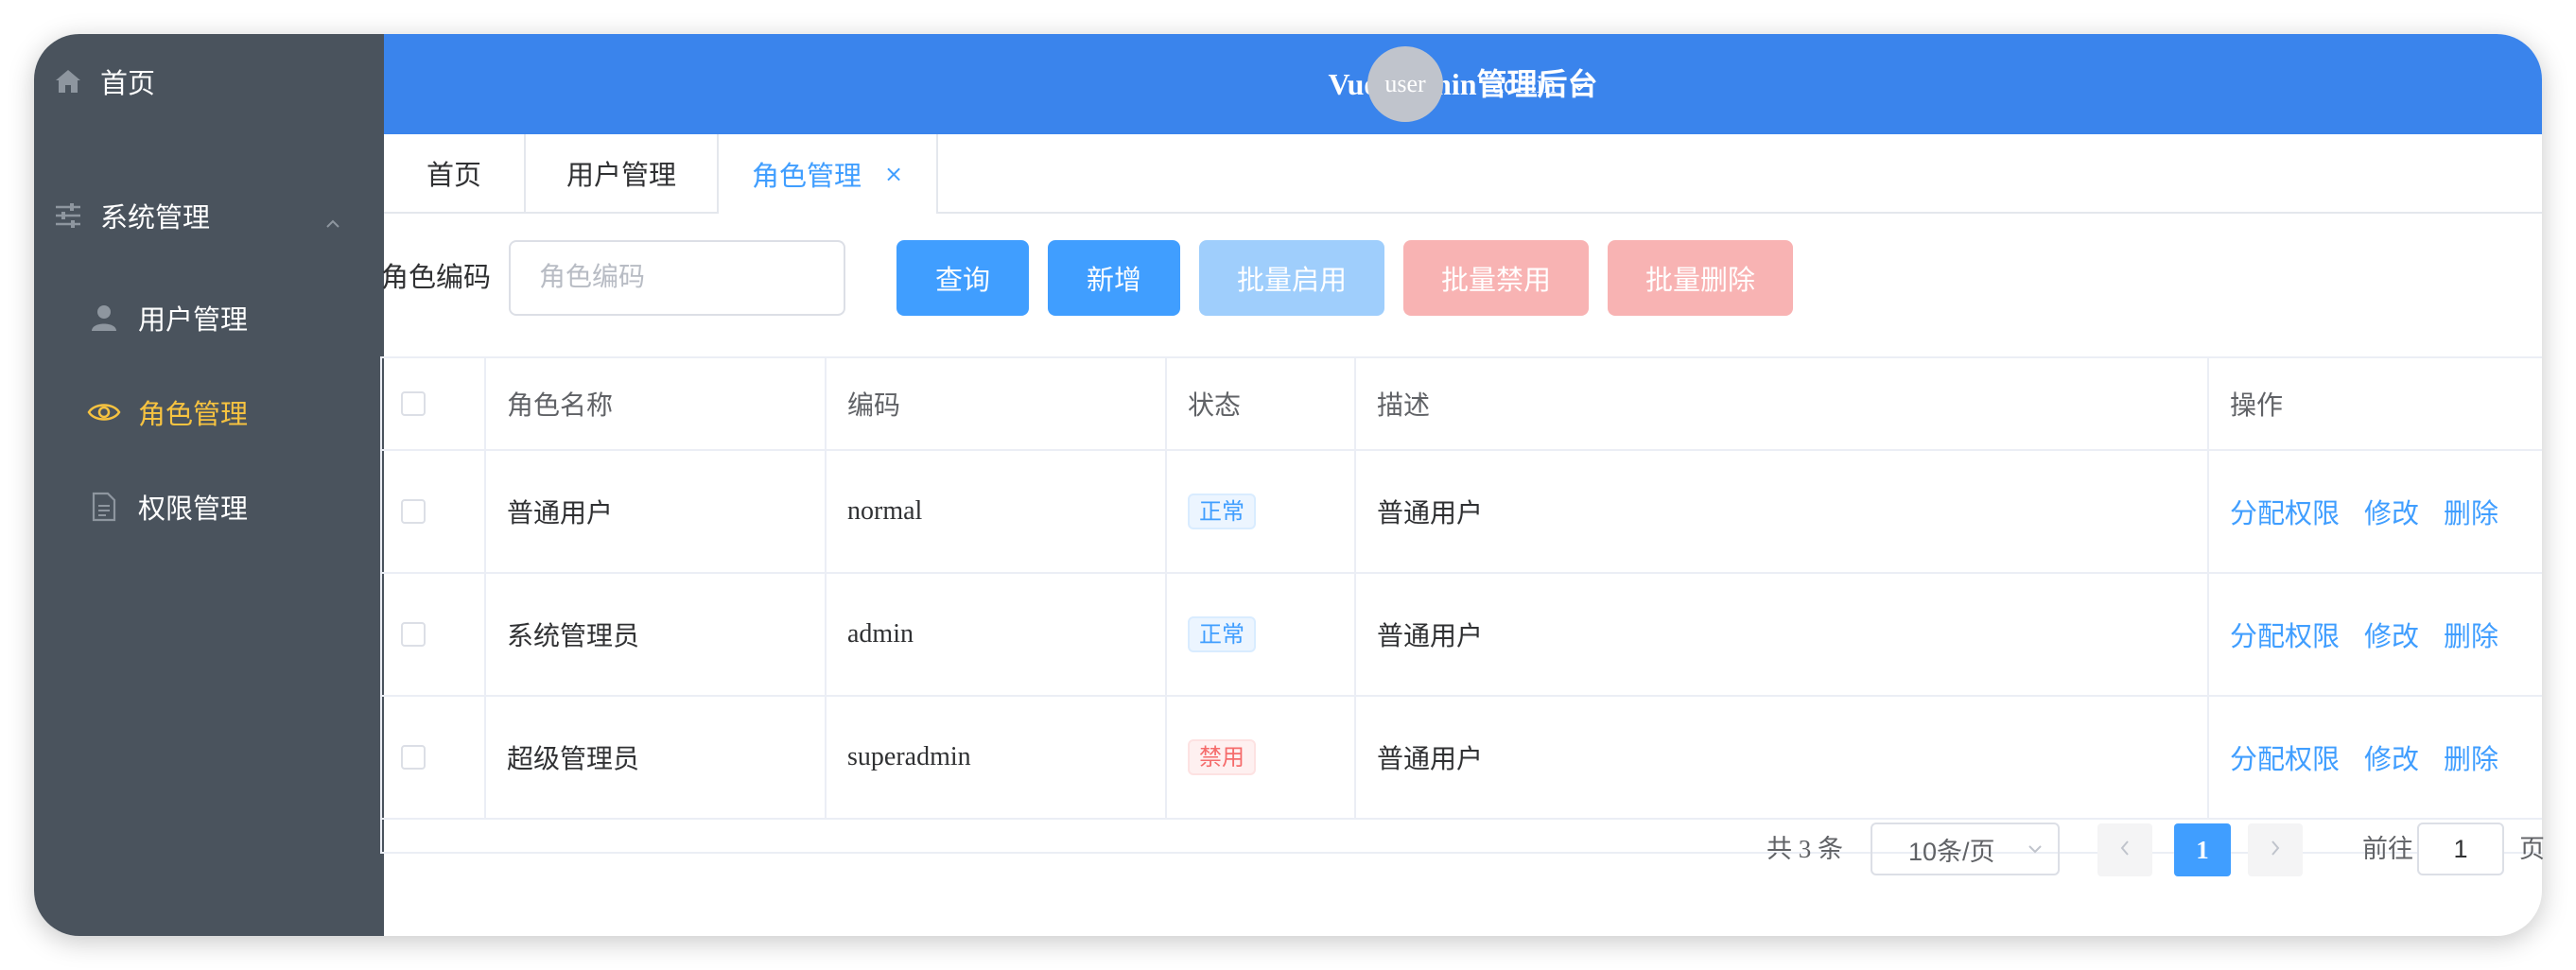 Image resolution: width=2576 pixels, height=970 pixels. Describe the element at coordinates (997, 512) in the screenshot. I see `role-code: normal` at that location.